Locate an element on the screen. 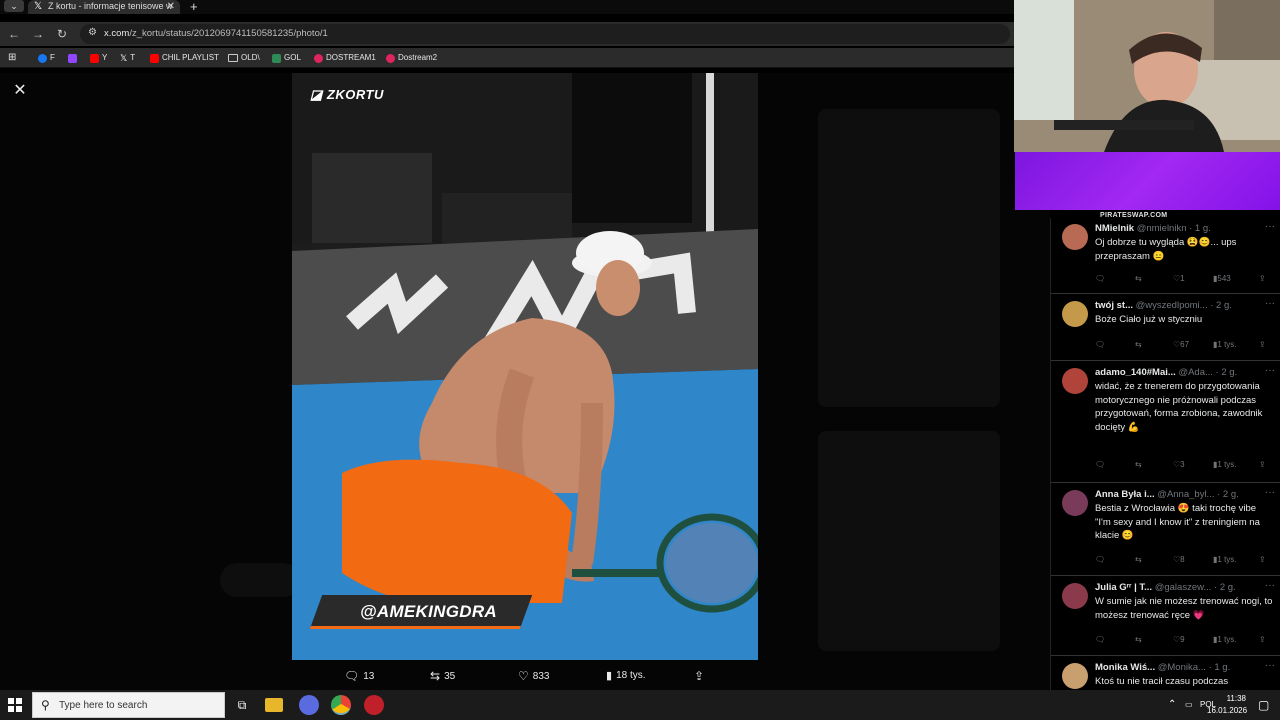 This screenshot has height=720, width=1280. file-explorer-icon is located at coordinates (274, 705).